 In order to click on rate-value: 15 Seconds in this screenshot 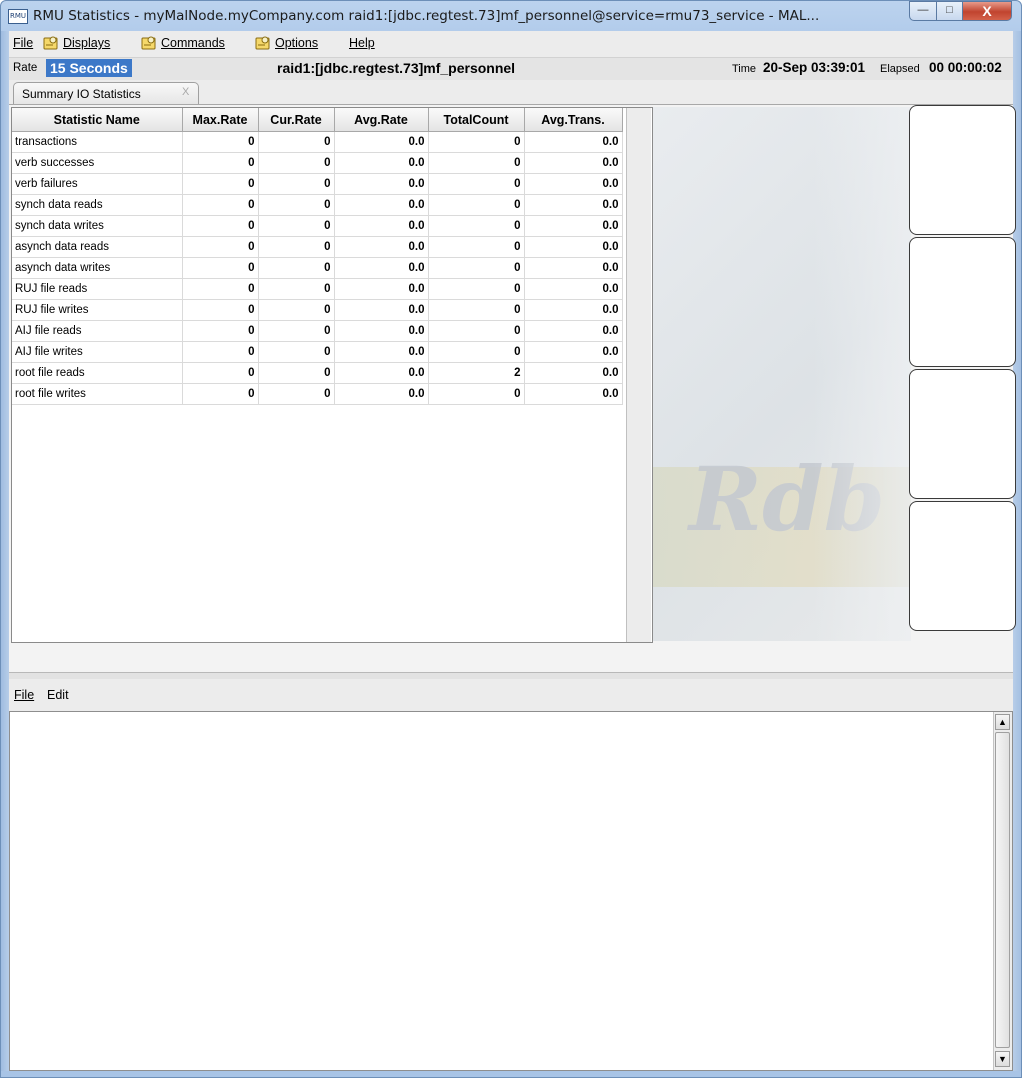, I will do `click(89, 68)`.